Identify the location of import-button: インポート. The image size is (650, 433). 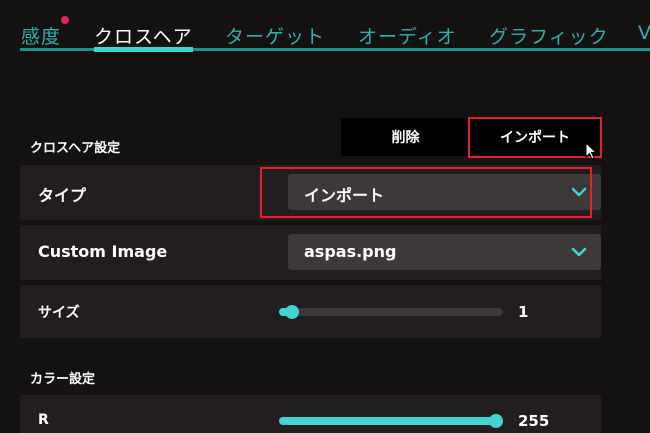
(535, 137).